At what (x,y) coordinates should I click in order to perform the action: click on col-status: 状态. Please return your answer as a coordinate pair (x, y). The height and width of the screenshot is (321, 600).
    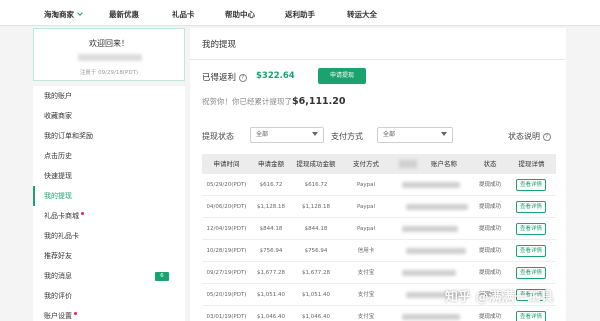
    Looking at the image, I should click on (490, 164).